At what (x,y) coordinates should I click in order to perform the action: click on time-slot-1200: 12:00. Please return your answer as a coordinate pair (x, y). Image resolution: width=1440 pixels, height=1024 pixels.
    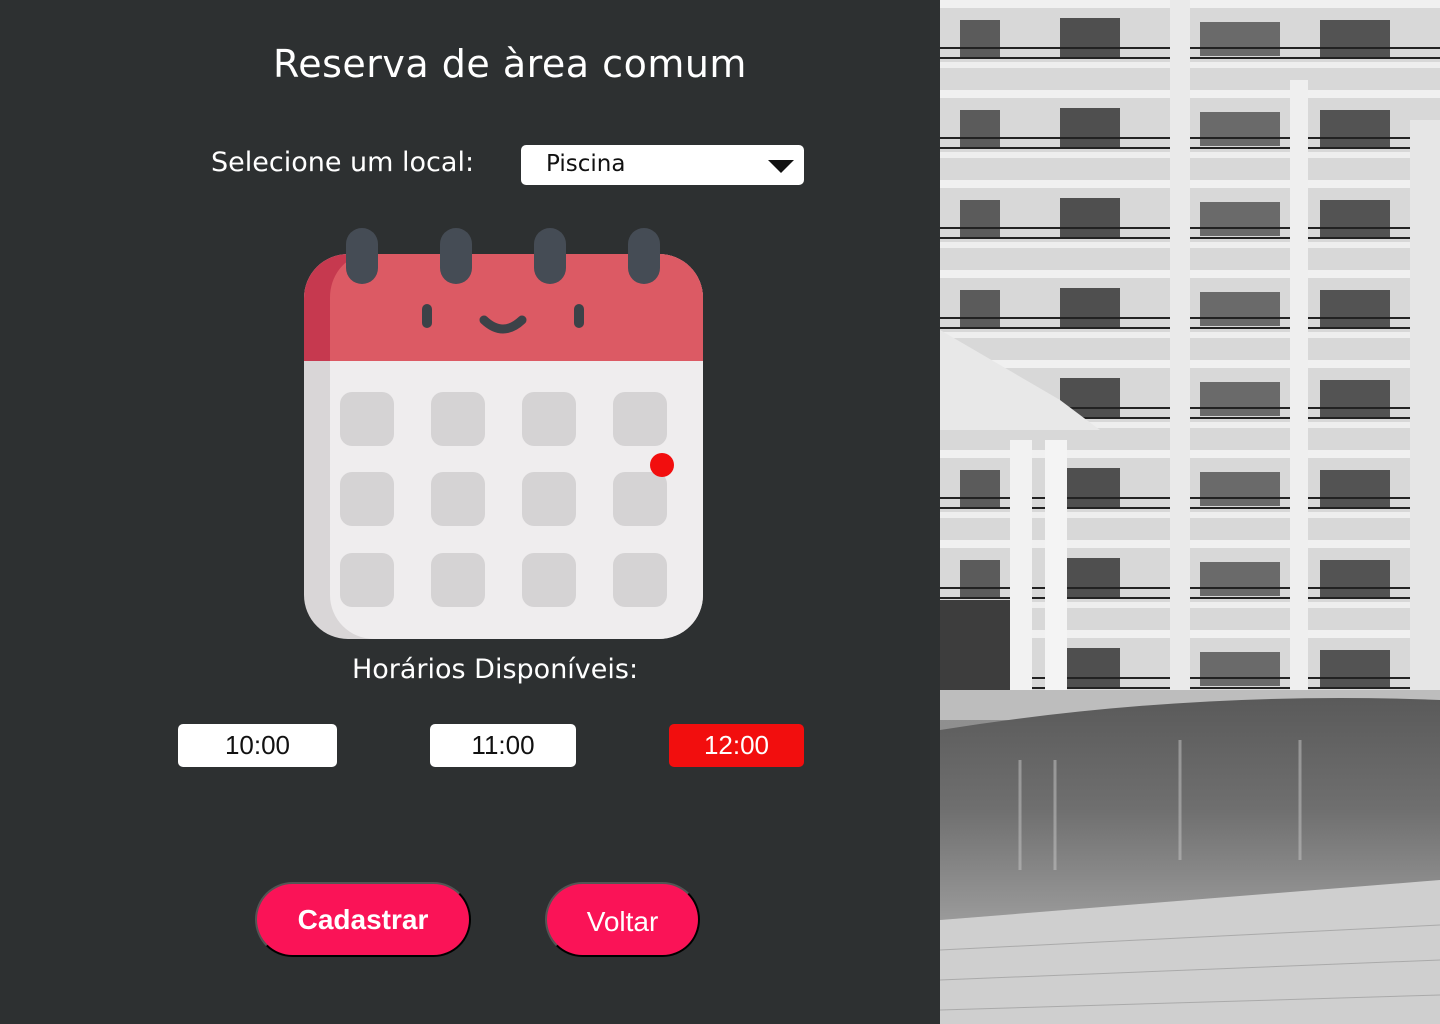
    Looking at the image, I should click on (736, 745).